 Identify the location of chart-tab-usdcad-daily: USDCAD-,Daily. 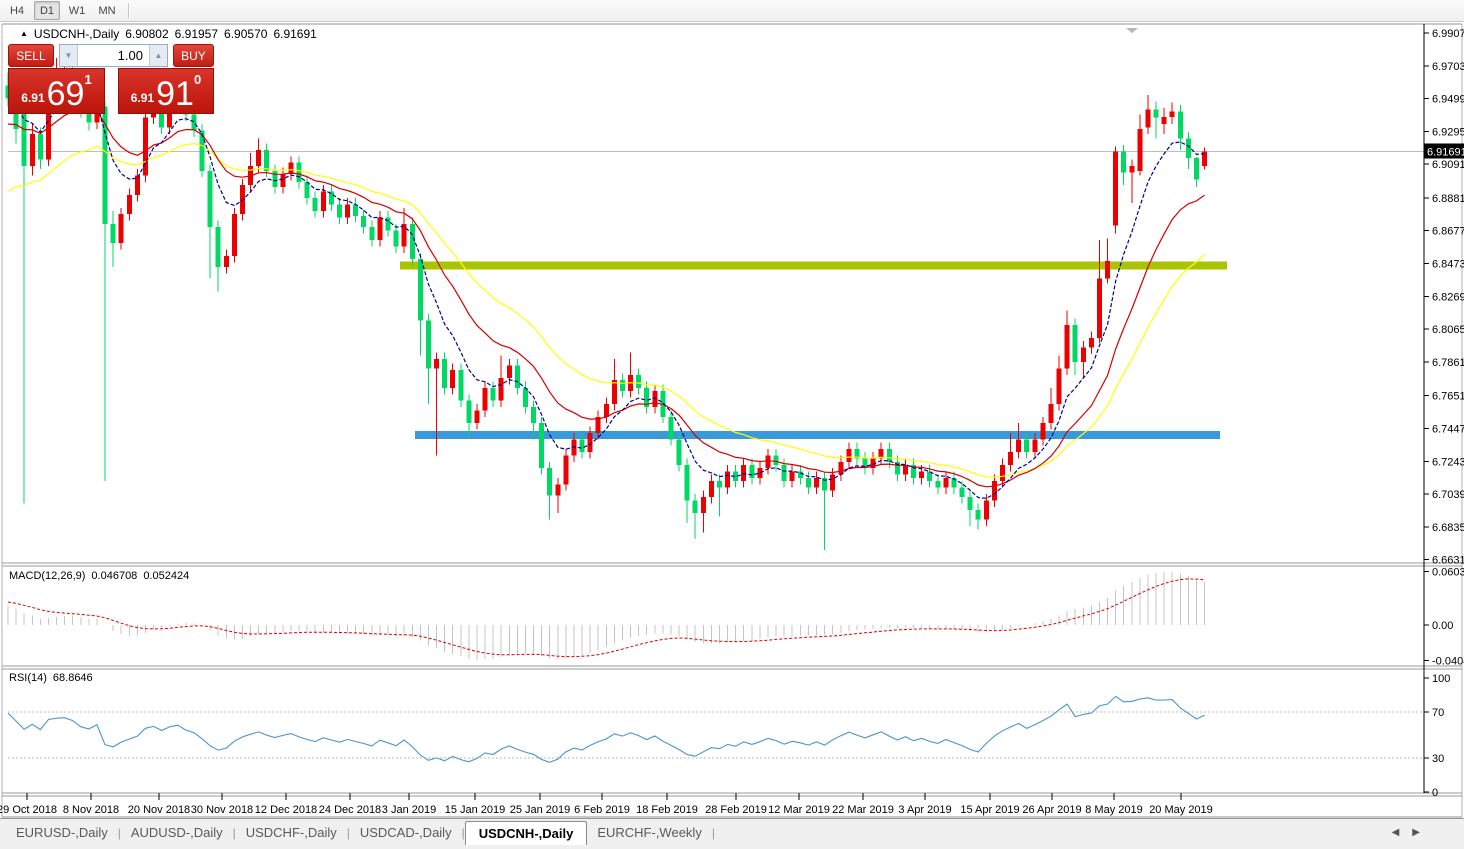
(406, 832).